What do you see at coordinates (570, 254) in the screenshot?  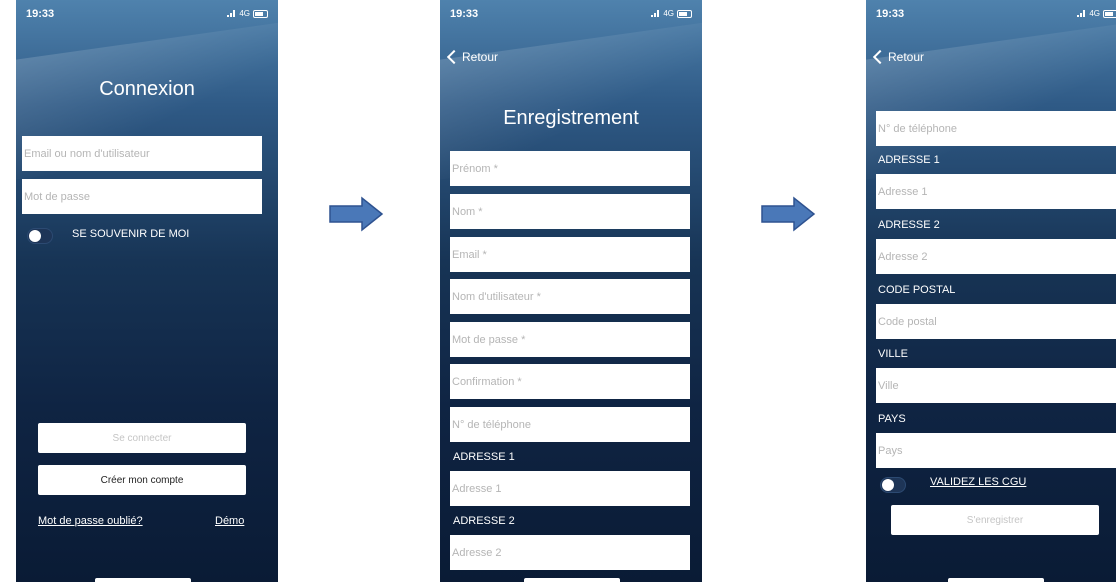 I see `email-field: Email *` at bounding box center [570, 254].